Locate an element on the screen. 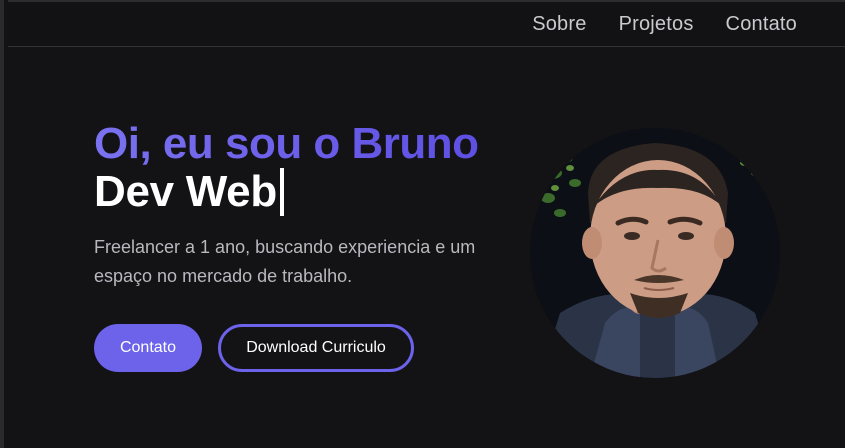 This screenshot has height=448, width=845. typing-caret is located at coordinates (281, 192).